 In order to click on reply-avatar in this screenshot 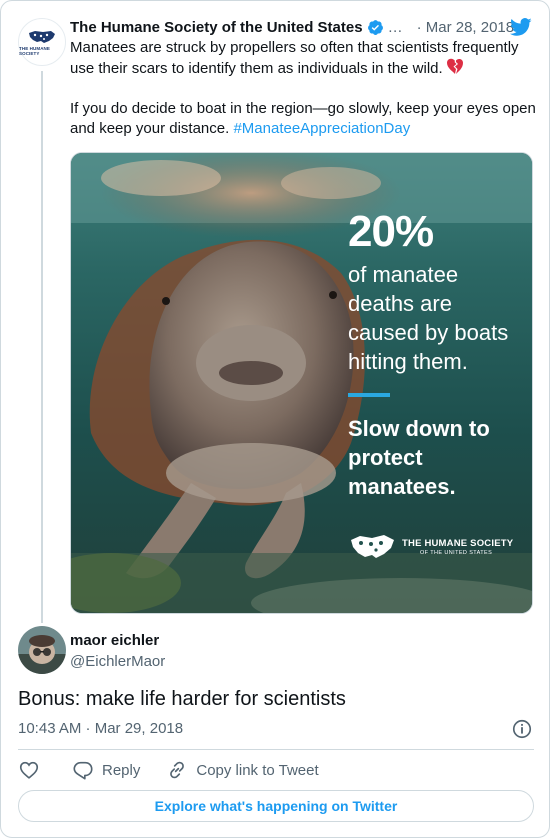, I will do `click(42, 650)`.